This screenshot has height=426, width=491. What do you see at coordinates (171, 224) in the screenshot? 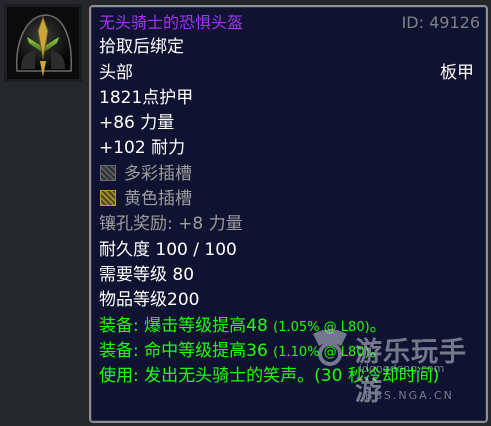
I see `socket-bonus-text: 镶孔奖励: +8 力量` at bounding box center [171, 224].